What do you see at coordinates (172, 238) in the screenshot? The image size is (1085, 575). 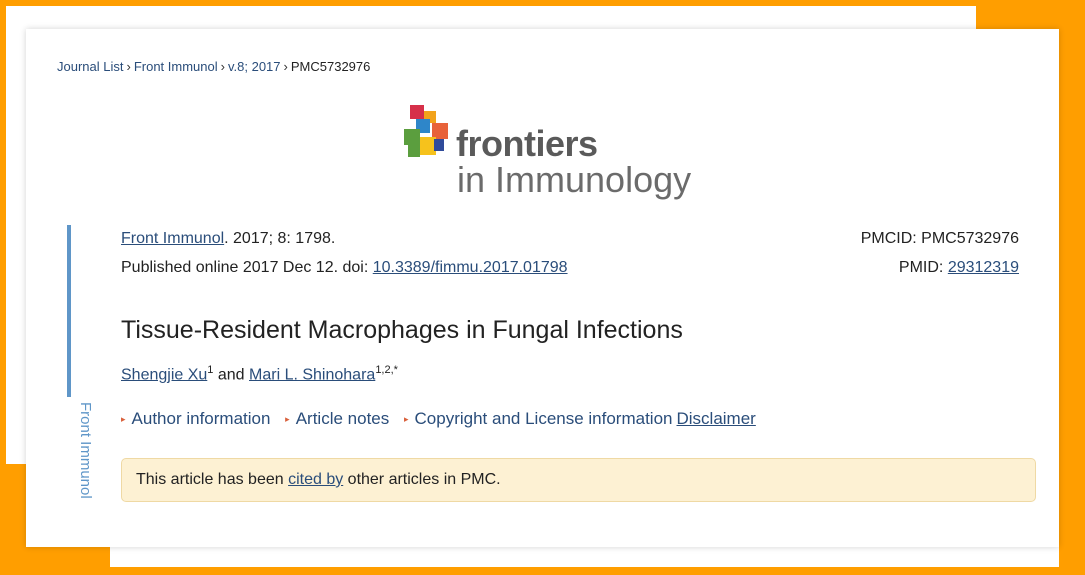 I see `journal-link: Front Immunol` at bounding box center [172, 238].